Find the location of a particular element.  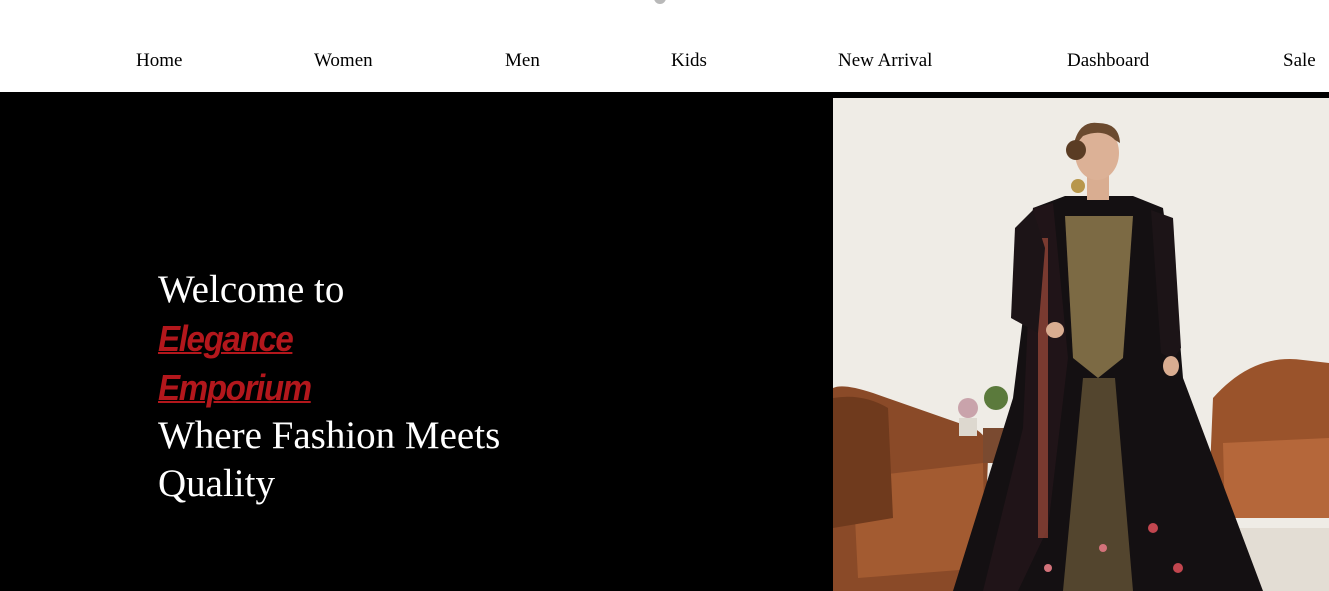

nav-item-dashboard: Dashboard is located at coordinates (1108, 61).